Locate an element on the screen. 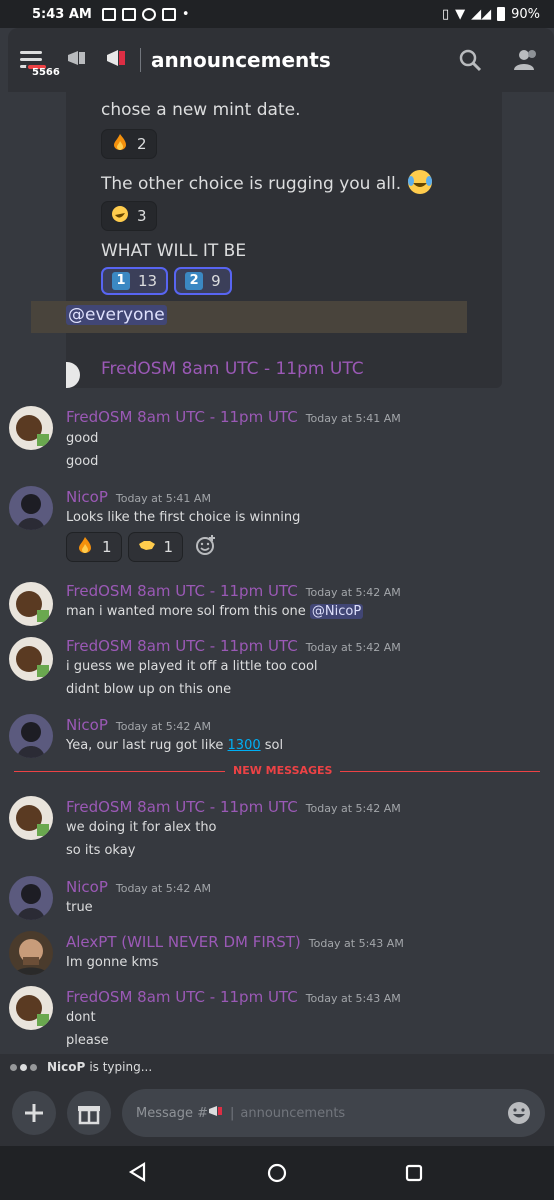 The width and height of the screenshot is (554, 1200). facebook-notification-icon is located at coordinates (128, 14).